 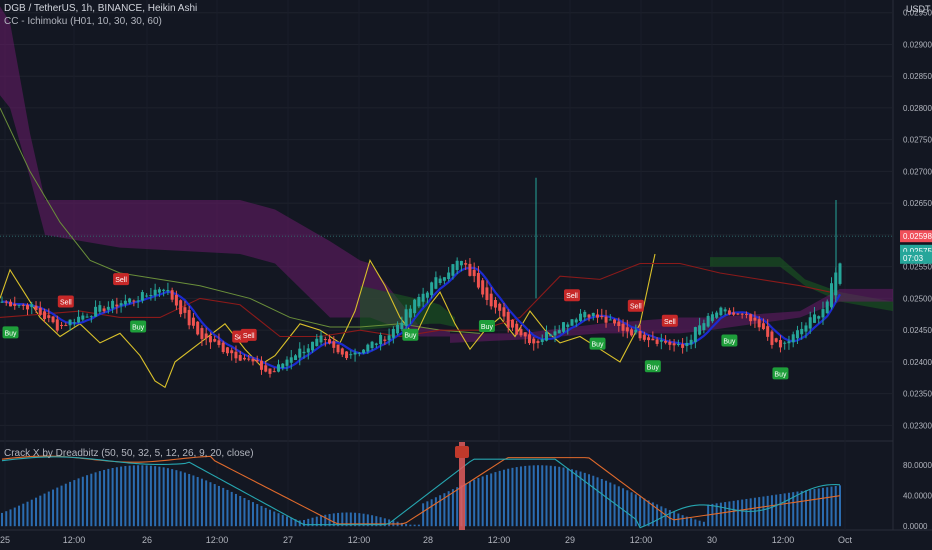 What do you see at coordinates (917, 140) in the screenshot?
I see `price-tick-label: 0.02750` at bounding box center [917, 140].